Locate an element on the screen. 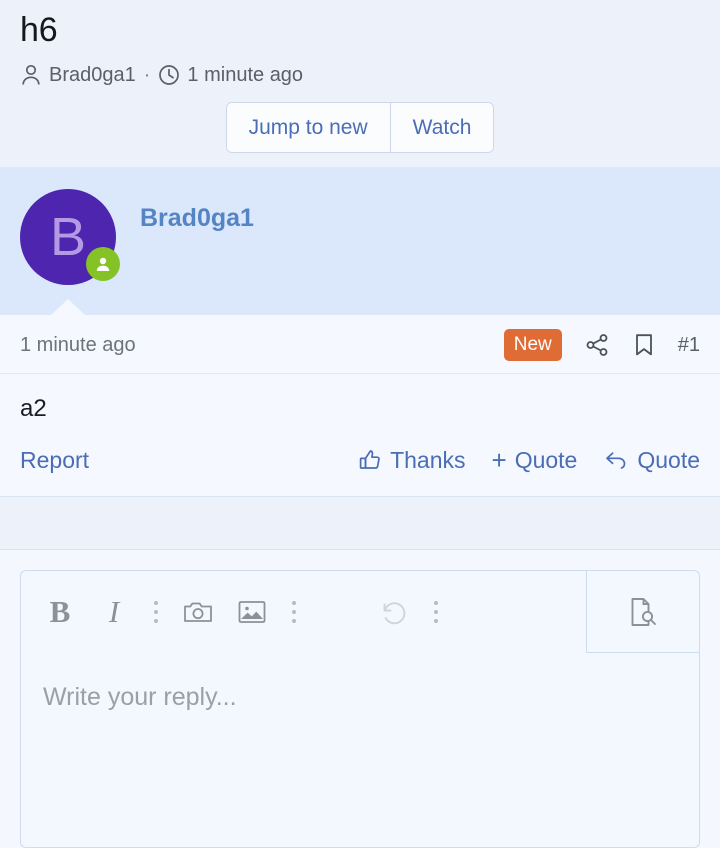  reply-quote-label: Quote is located at coordinates (668, 460).